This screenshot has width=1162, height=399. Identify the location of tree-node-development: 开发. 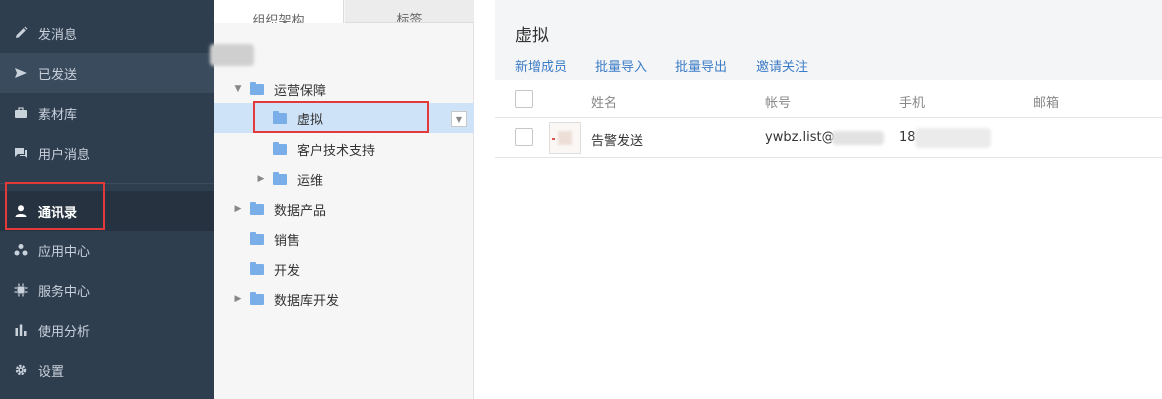
(275, 269).